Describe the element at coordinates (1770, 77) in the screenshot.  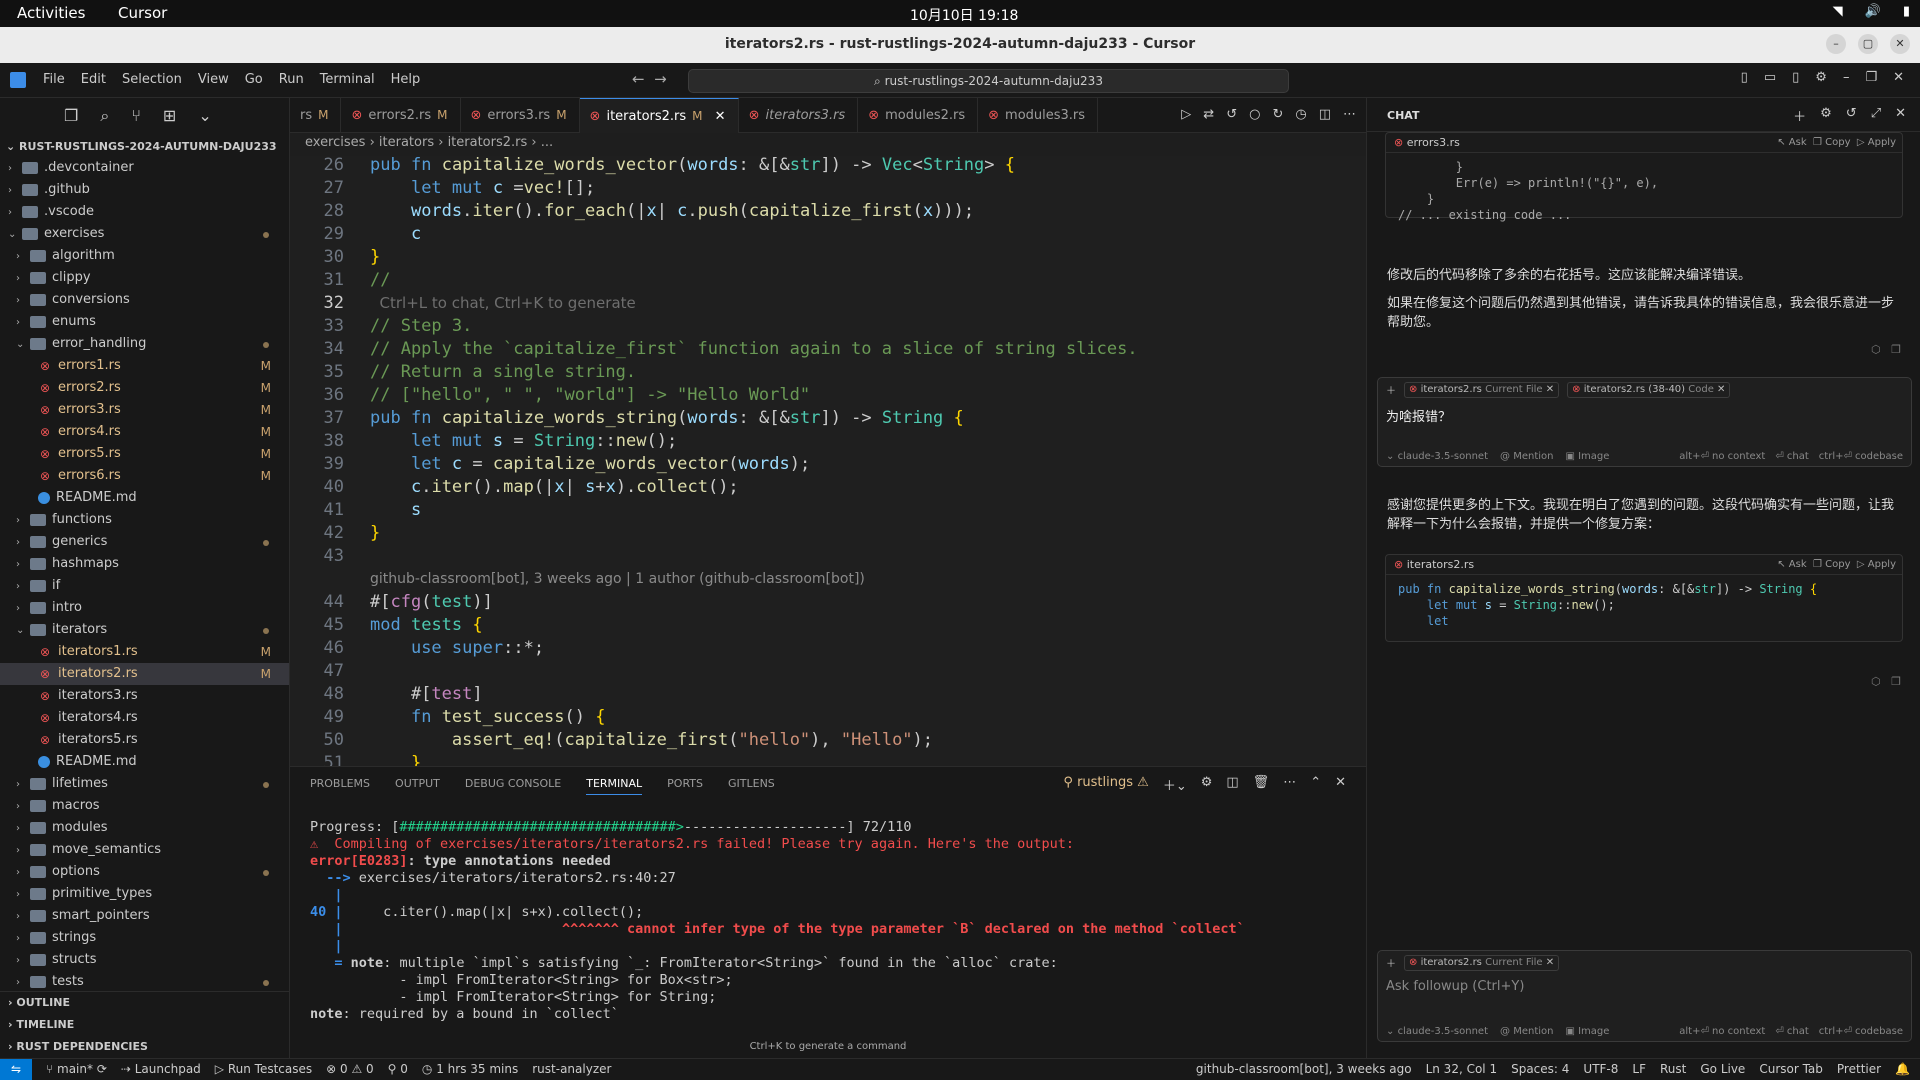
I see `toggle-panel-icon: ▭` at that location.